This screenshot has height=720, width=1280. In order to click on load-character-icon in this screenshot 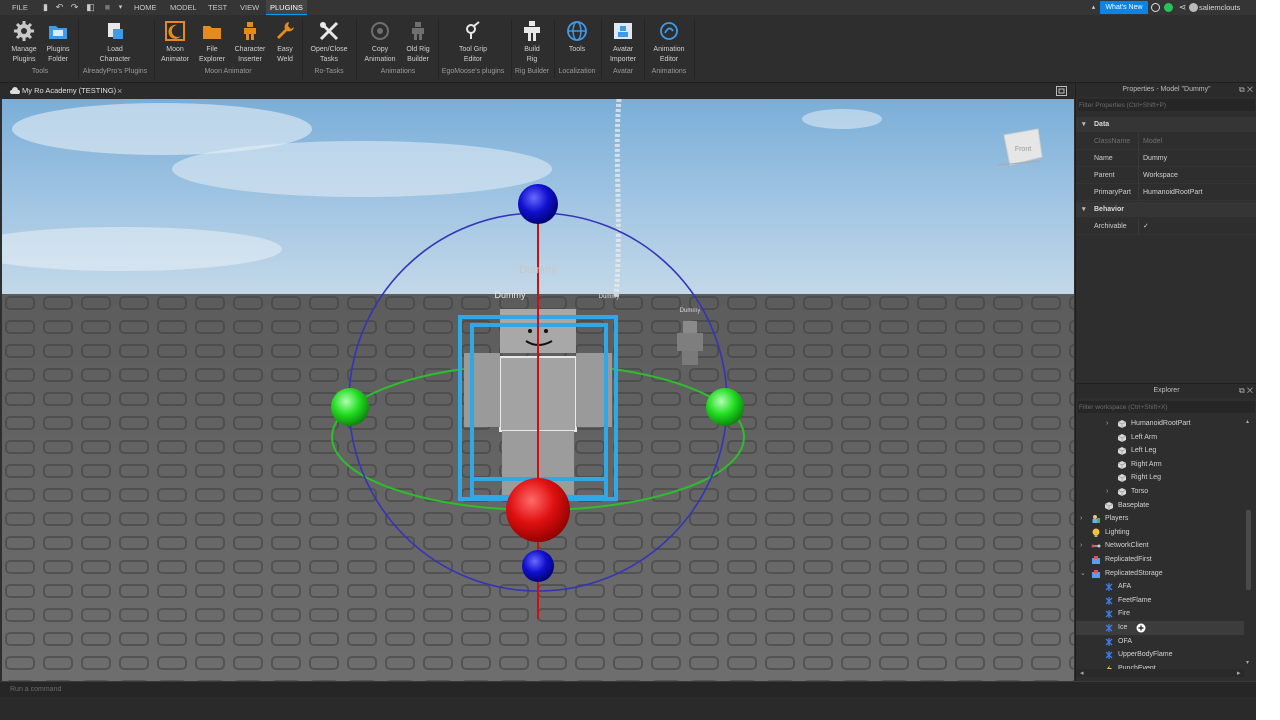, I will do `click(115, 31)`.